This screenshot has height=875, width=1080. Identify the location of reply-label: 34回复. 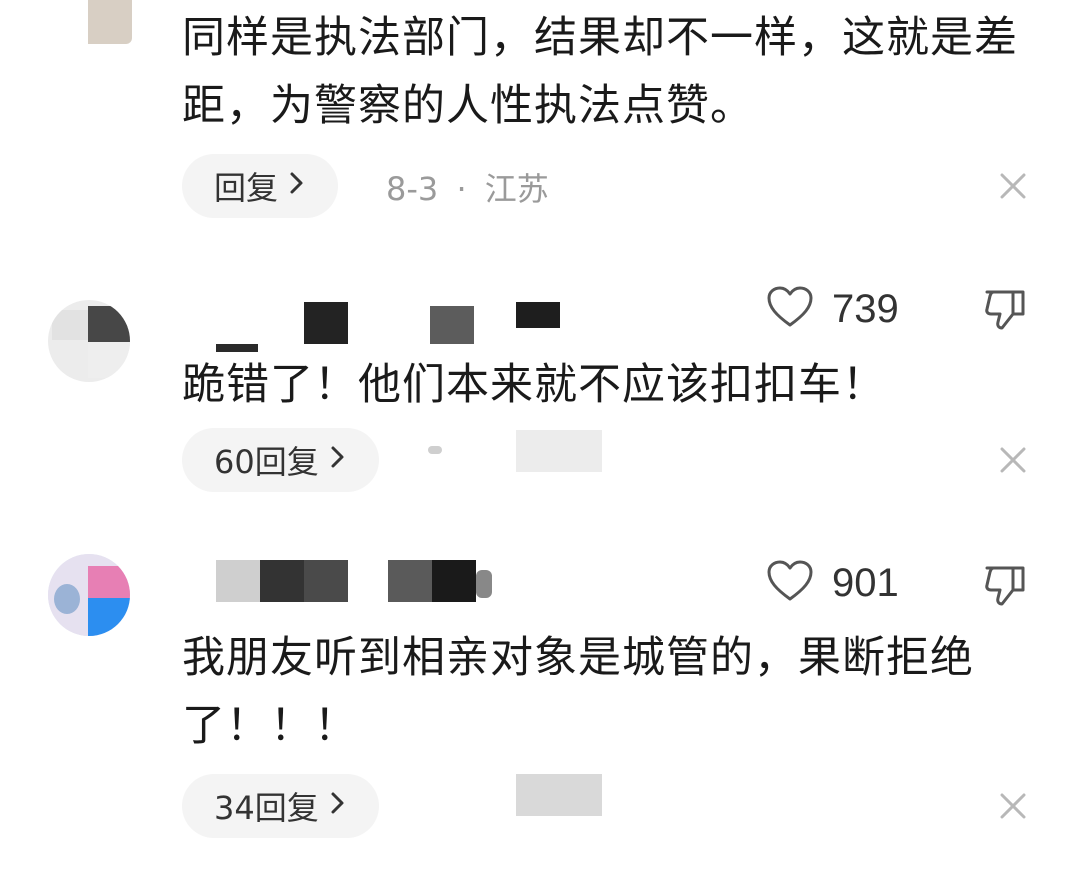
(266, 808).